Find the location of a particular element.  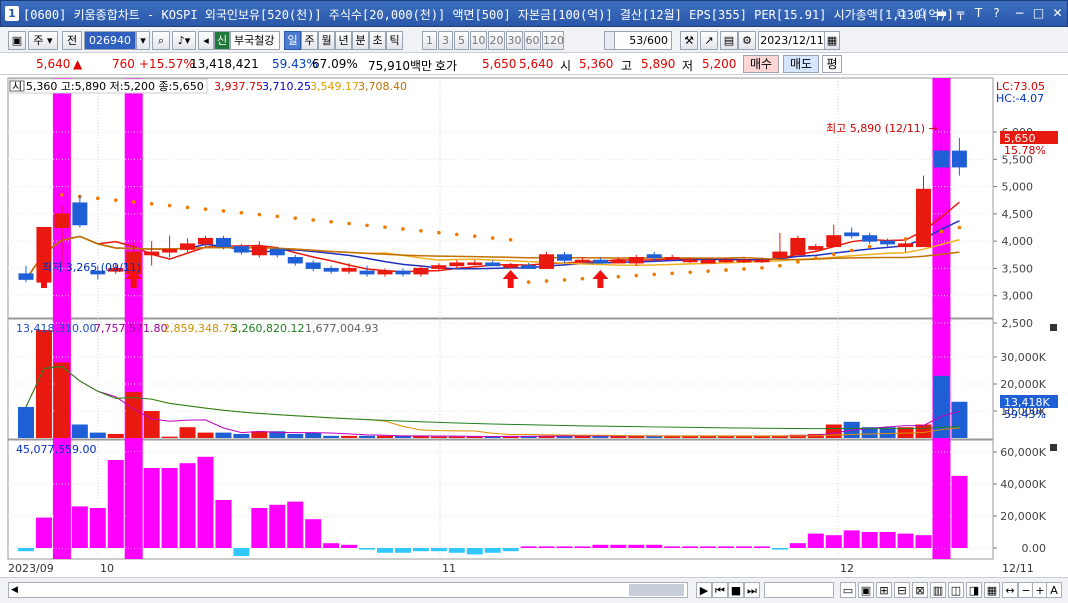

interval-button-10: 10 is located at coordinates (478, 40).